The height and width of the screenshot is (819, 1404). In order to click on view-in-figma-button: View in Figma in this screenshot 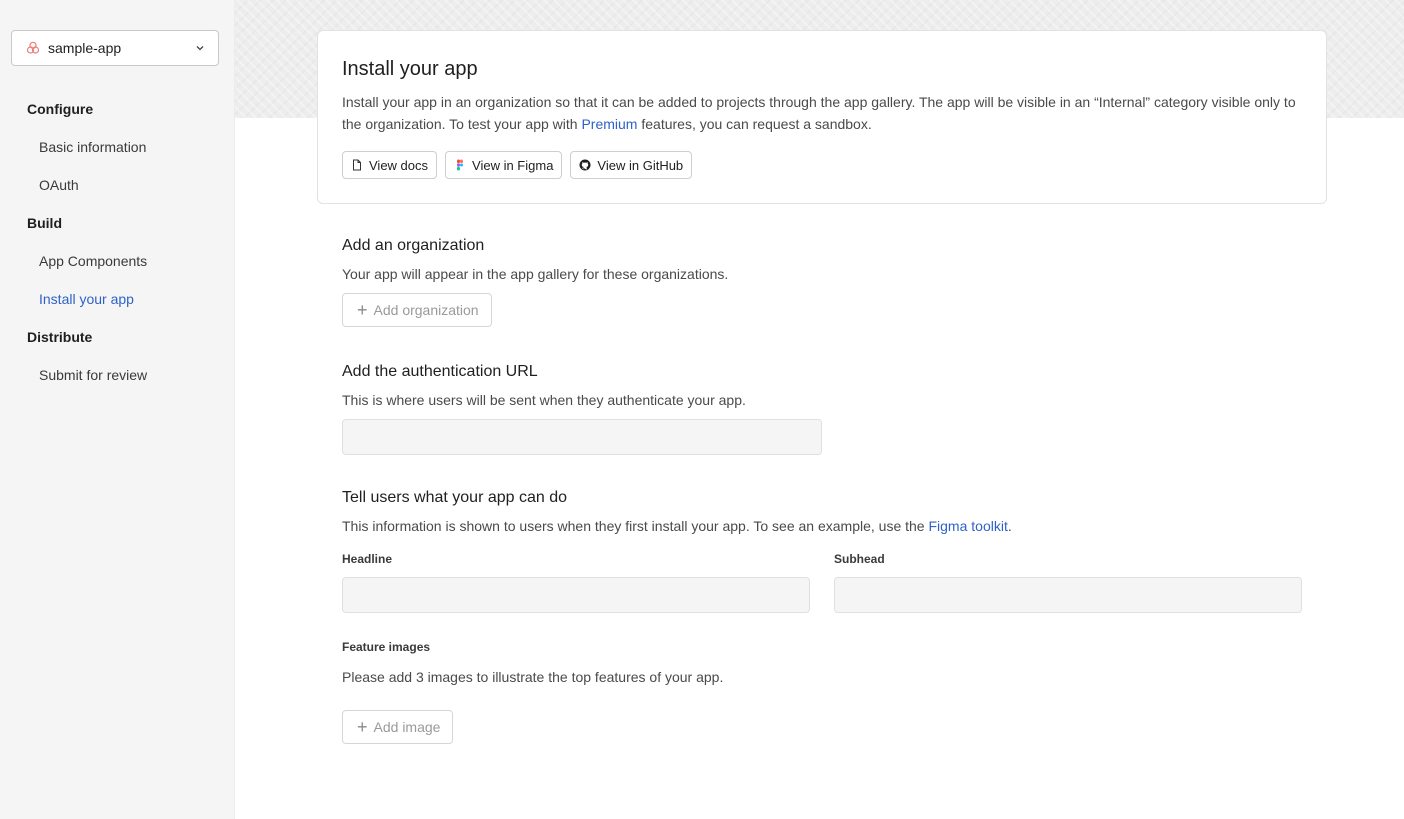, I will do `click(504, 165)`.